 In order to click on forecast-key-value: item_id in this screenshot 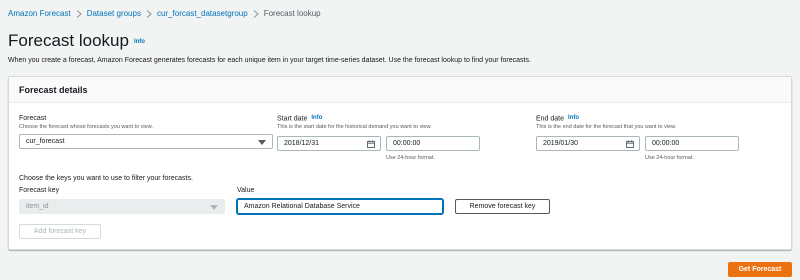, I will do `click(37, 206)`.